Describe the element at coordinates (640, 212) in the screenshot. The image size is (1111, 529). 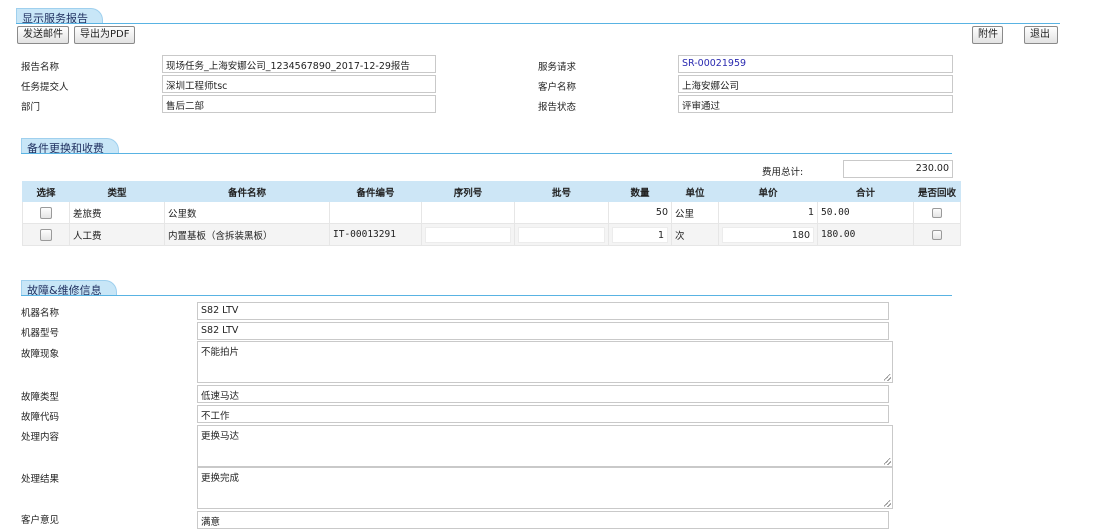
I see `qty-cell: 50` at that location.